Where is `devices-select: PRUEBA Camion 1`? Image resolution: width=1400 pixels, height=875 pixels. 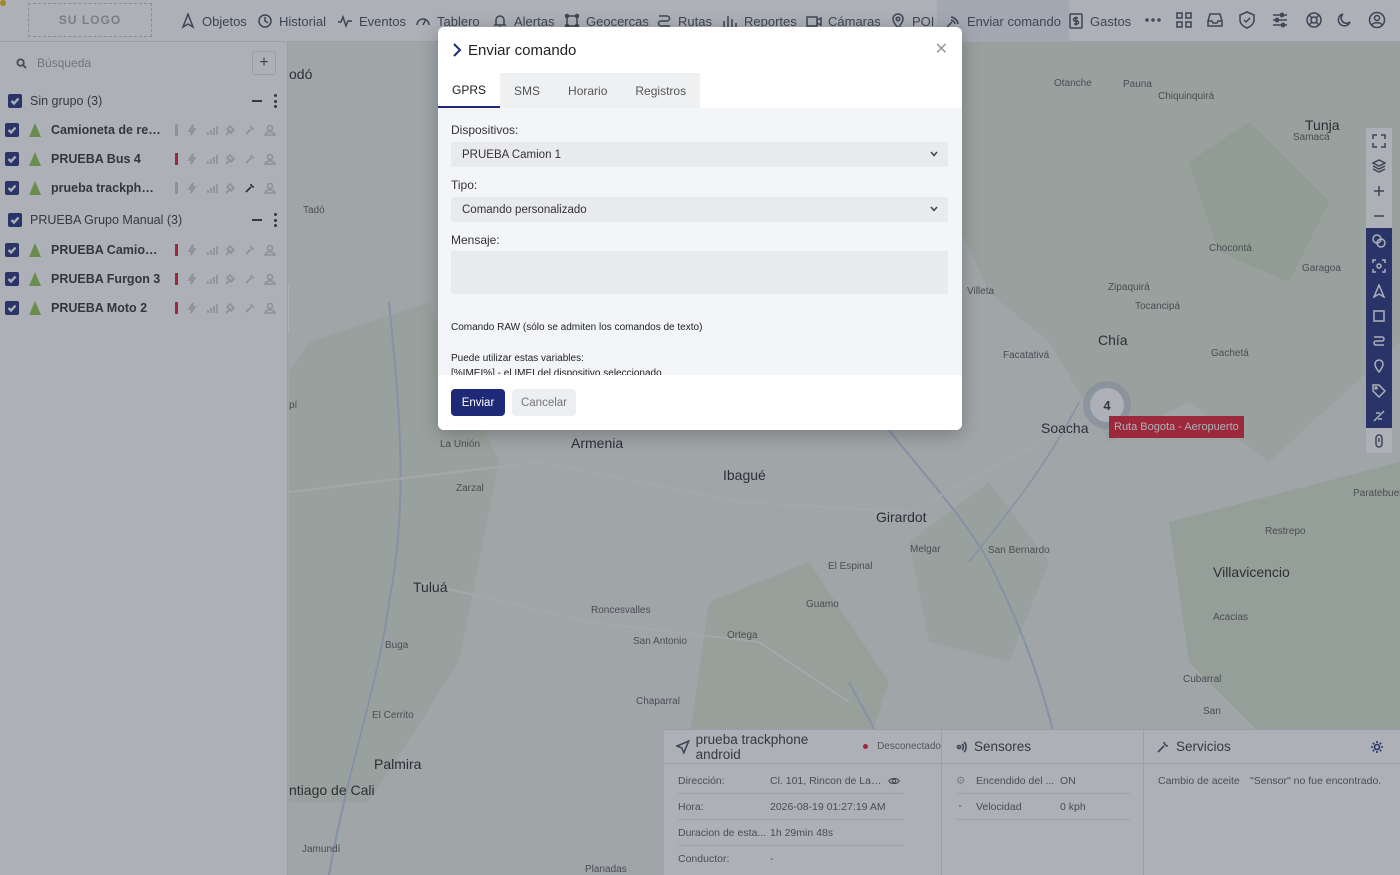
devices-select: PRUEBA Camion 1 is located at coordinates (699, 154).